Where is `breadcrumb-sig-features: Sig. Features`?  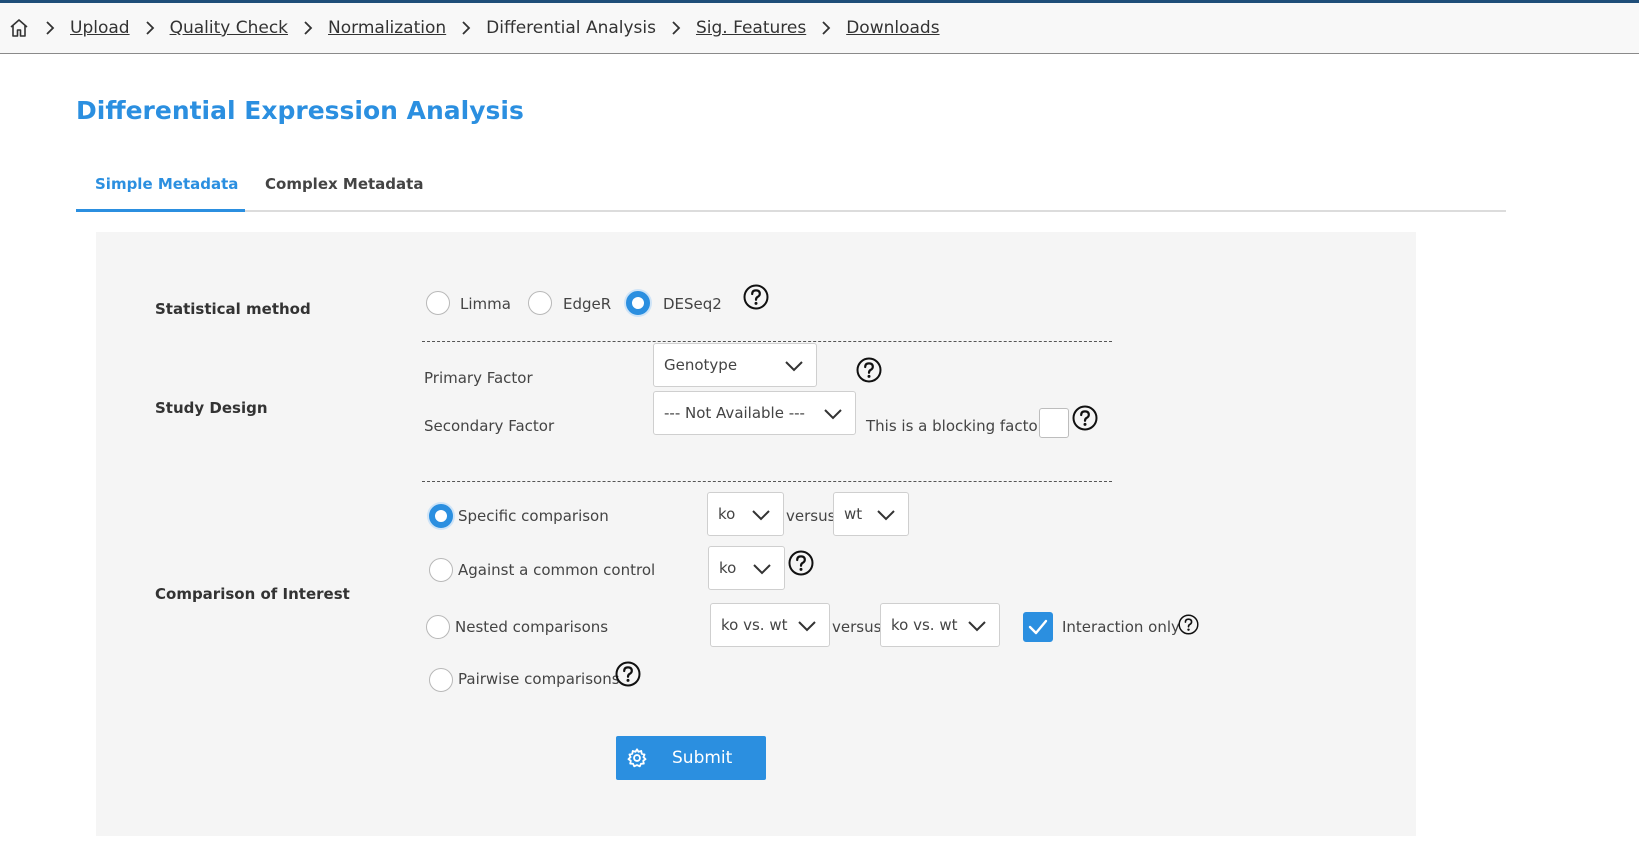 breadcrumb-sig-features: Sig. Features is located at coordinates (751, 28).